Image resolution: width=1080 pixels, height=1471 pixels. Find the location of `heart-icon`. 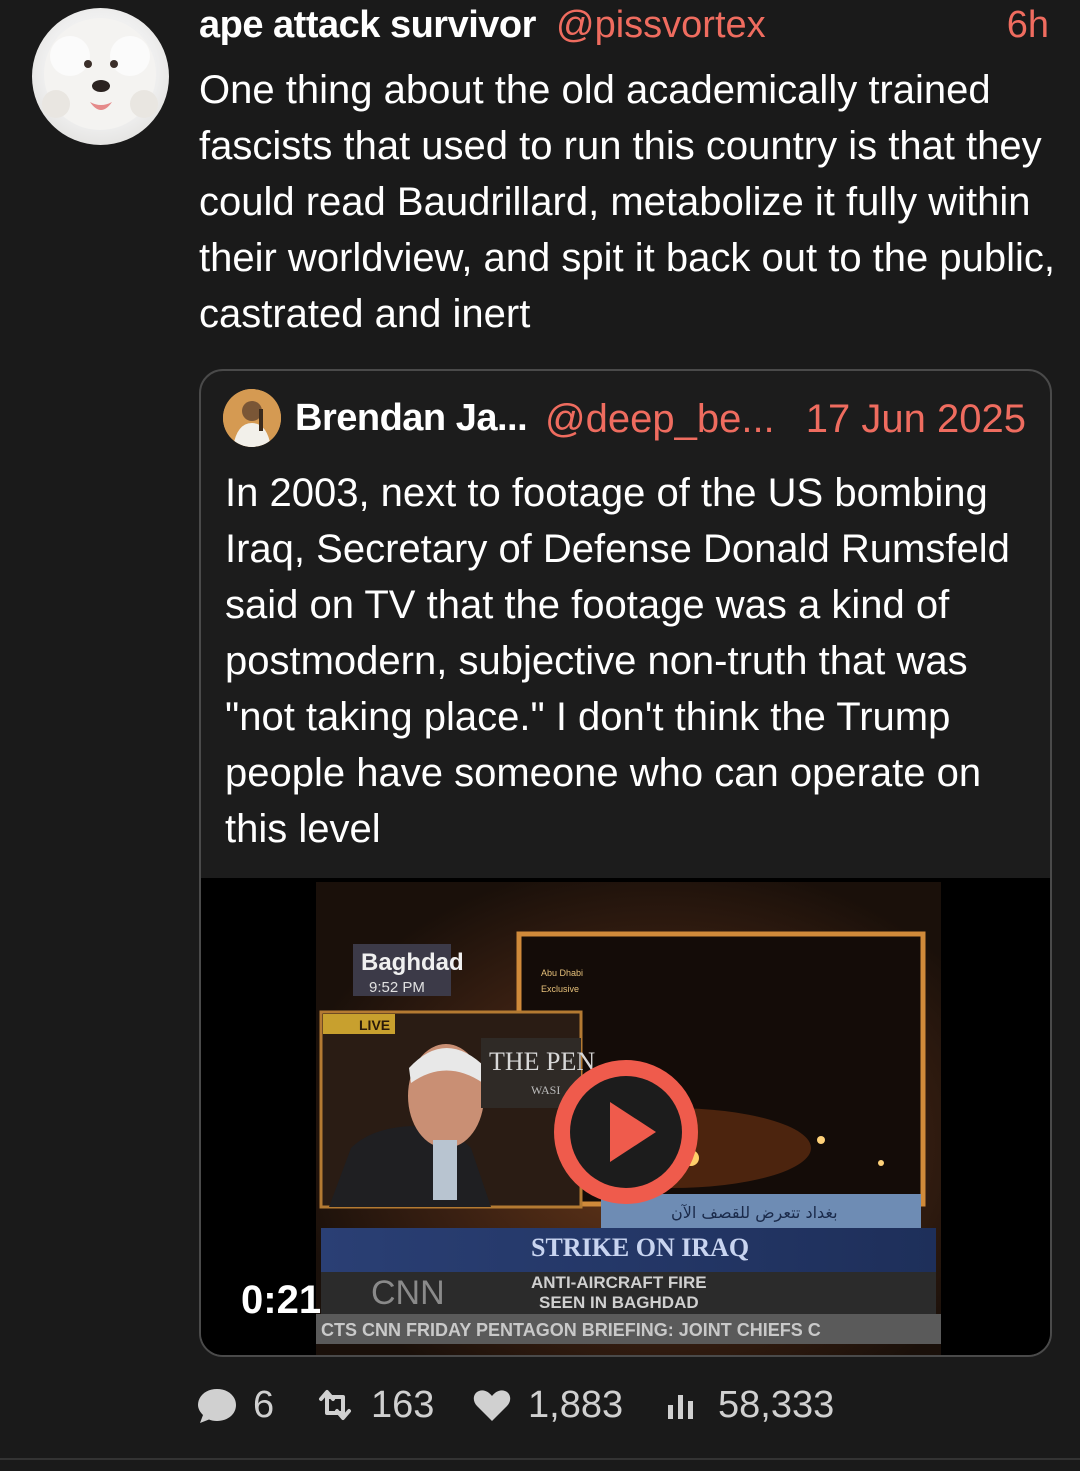

heart-icon is located at coordinates (492, 1405).